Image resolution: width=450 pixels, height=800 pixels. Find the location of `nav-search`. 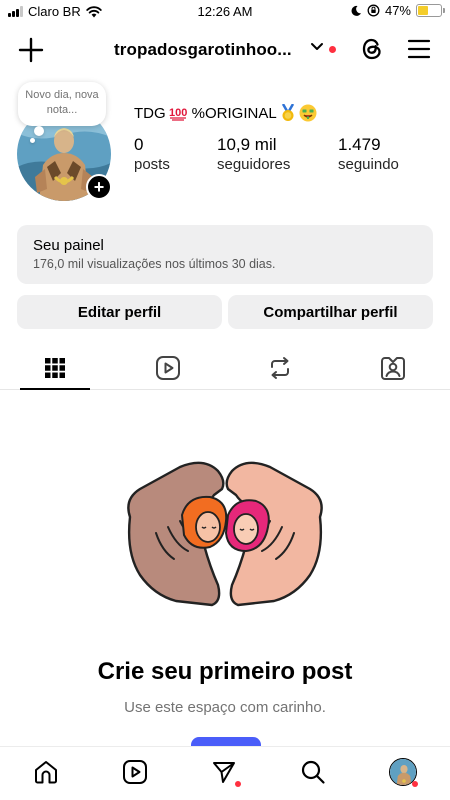

nav-search is located at coordinates (313, 772).